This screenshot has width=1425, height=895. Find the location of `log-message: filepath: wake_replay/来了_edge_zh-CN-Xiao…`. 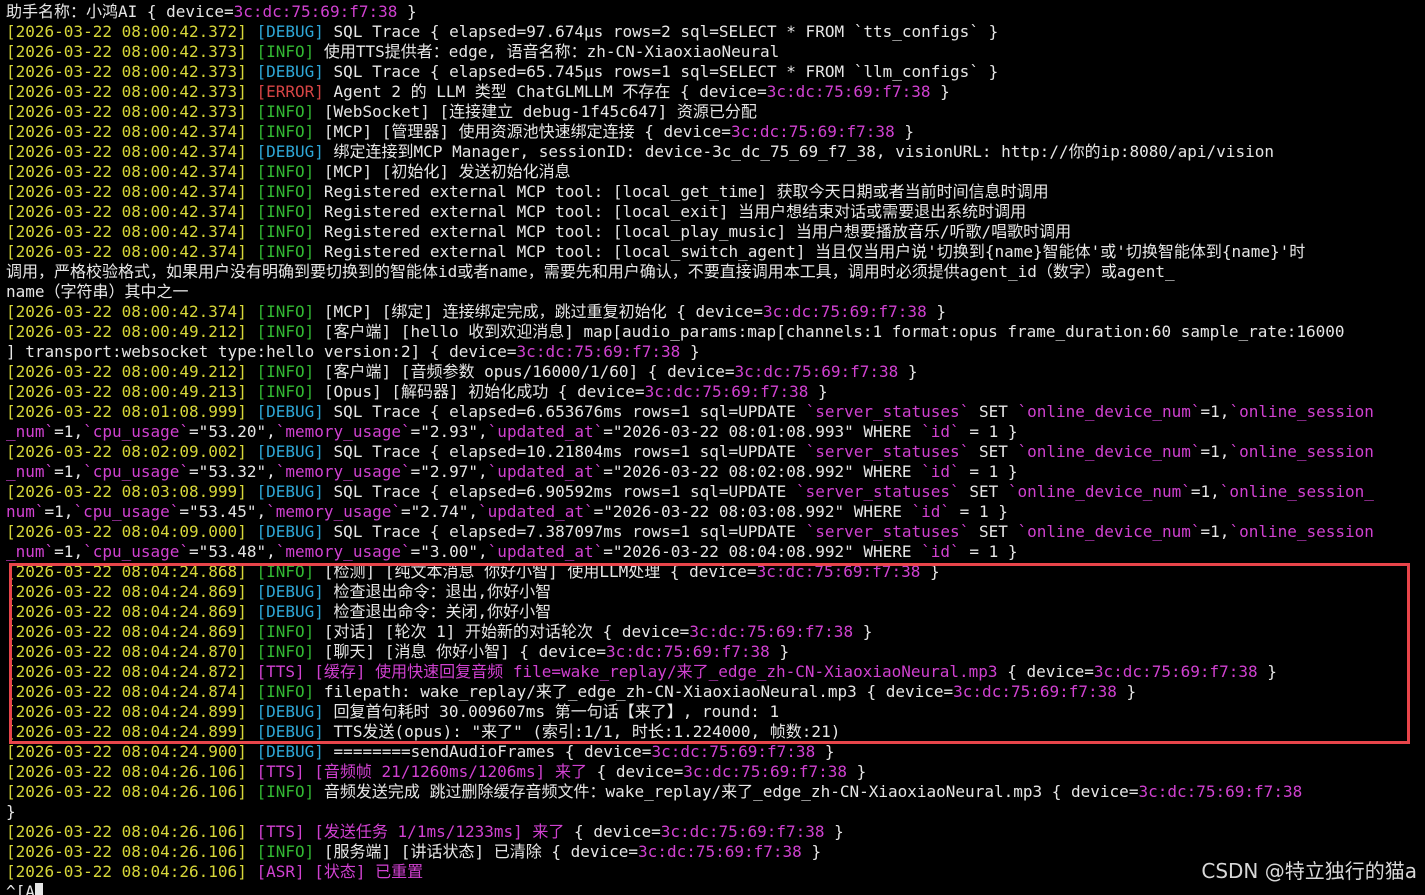

log-message: filepath: wake_replay/来了_edge_zh-CN-Xiao… is located at coordinates (638, 691).